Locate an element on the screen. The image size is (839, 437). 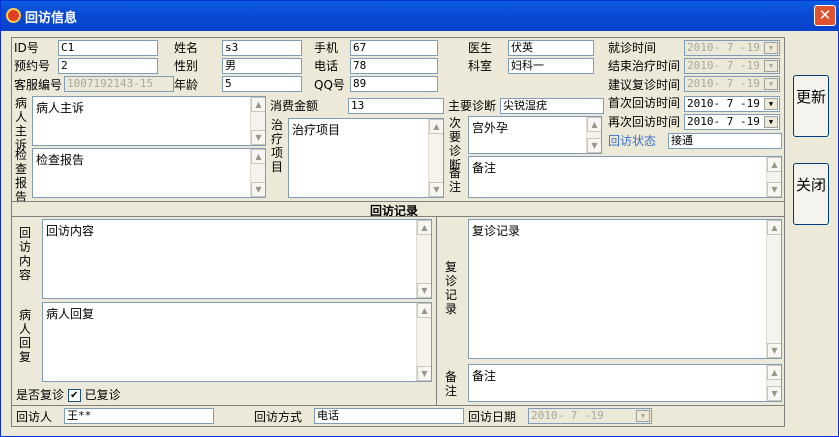
suggested-revisit-label: 建议复诊时间 is located at coordinates (644, 85).